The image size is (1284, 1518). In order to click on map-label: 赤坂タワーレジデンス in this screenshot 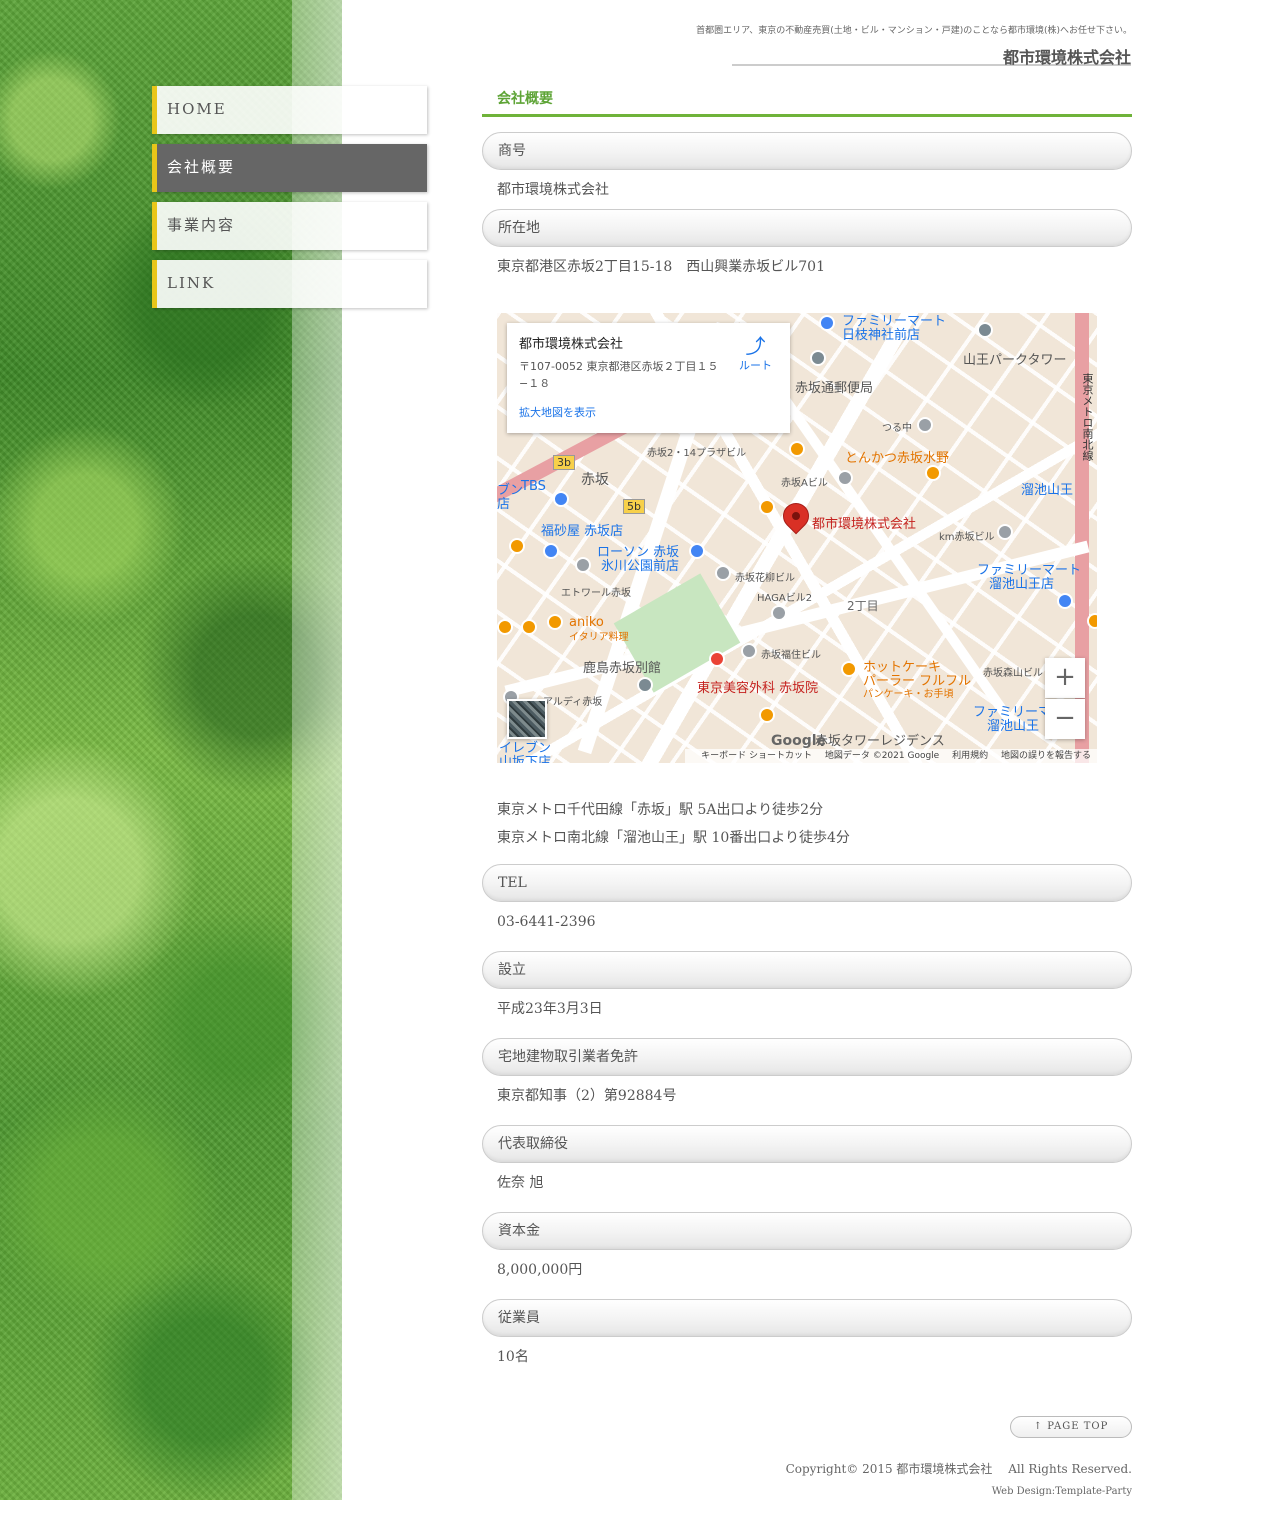, I will do `click(880, 741)`.